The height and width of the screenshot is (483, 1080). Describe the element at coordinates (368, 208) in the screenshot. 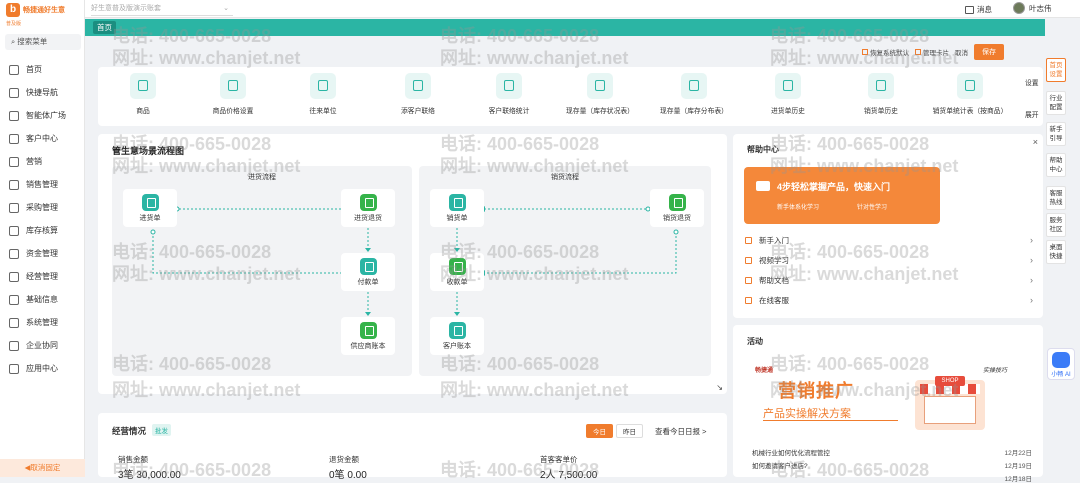

I see `flow-node-purchase-return: 进货退货` at that location.